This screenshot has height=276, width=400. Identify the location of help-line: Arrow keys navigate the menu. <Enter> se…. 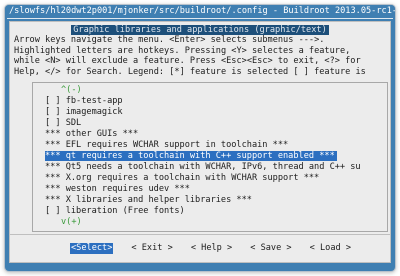
(169, 40).